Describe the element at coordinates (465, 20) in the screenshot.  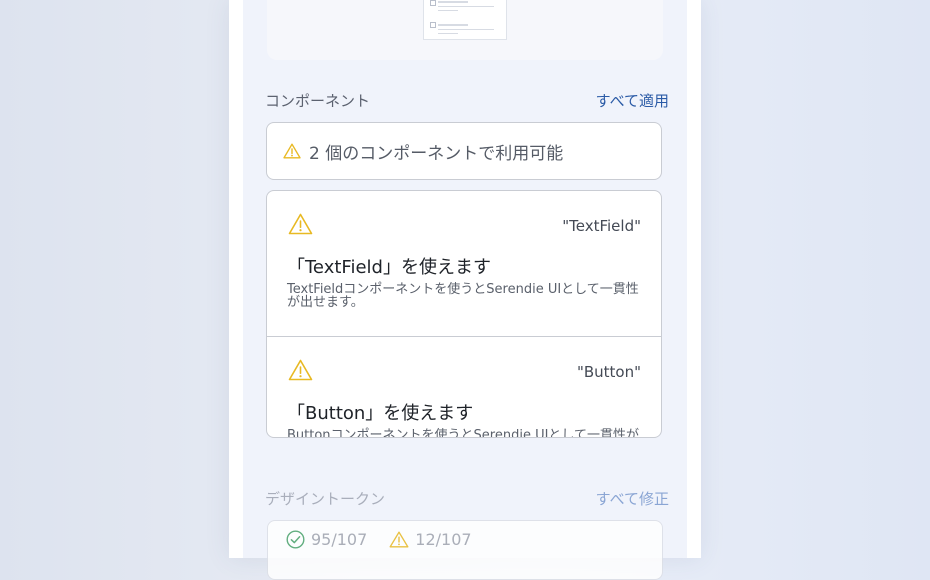
I see `preview-thumbnail` at that location.